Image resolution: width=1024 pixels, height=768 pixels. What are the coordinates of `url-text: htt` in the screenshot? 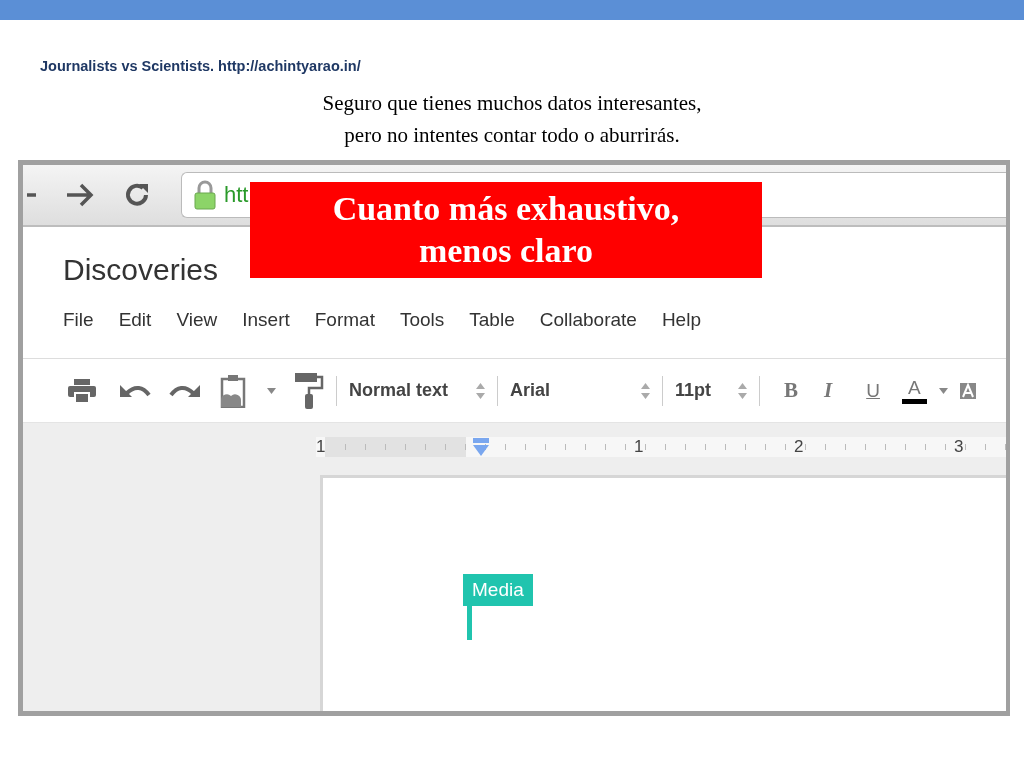 It's located at (236, 195).